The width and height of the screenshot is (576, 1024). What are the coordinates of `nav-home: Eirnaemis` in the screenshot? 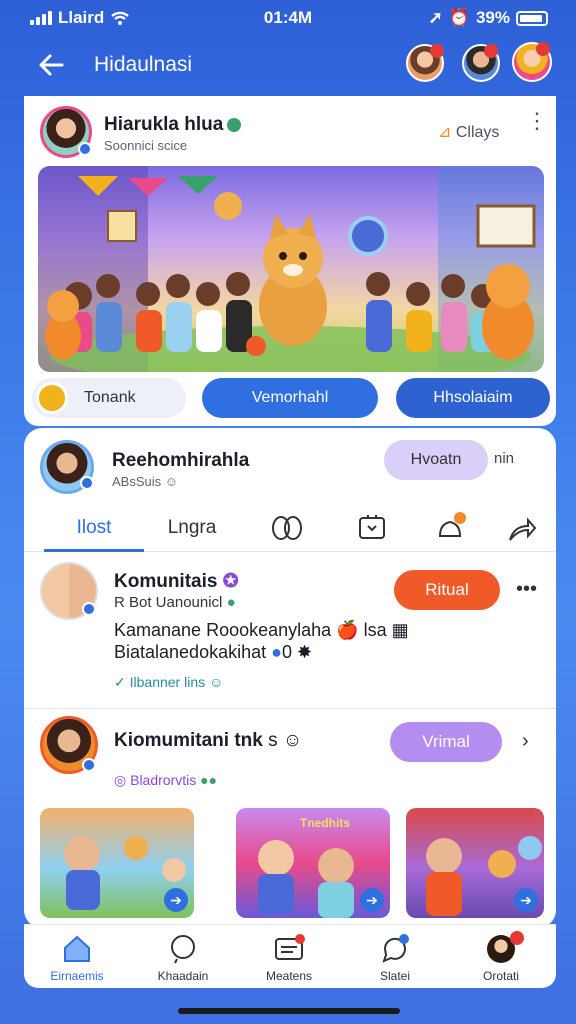 It's located at (77, 959).